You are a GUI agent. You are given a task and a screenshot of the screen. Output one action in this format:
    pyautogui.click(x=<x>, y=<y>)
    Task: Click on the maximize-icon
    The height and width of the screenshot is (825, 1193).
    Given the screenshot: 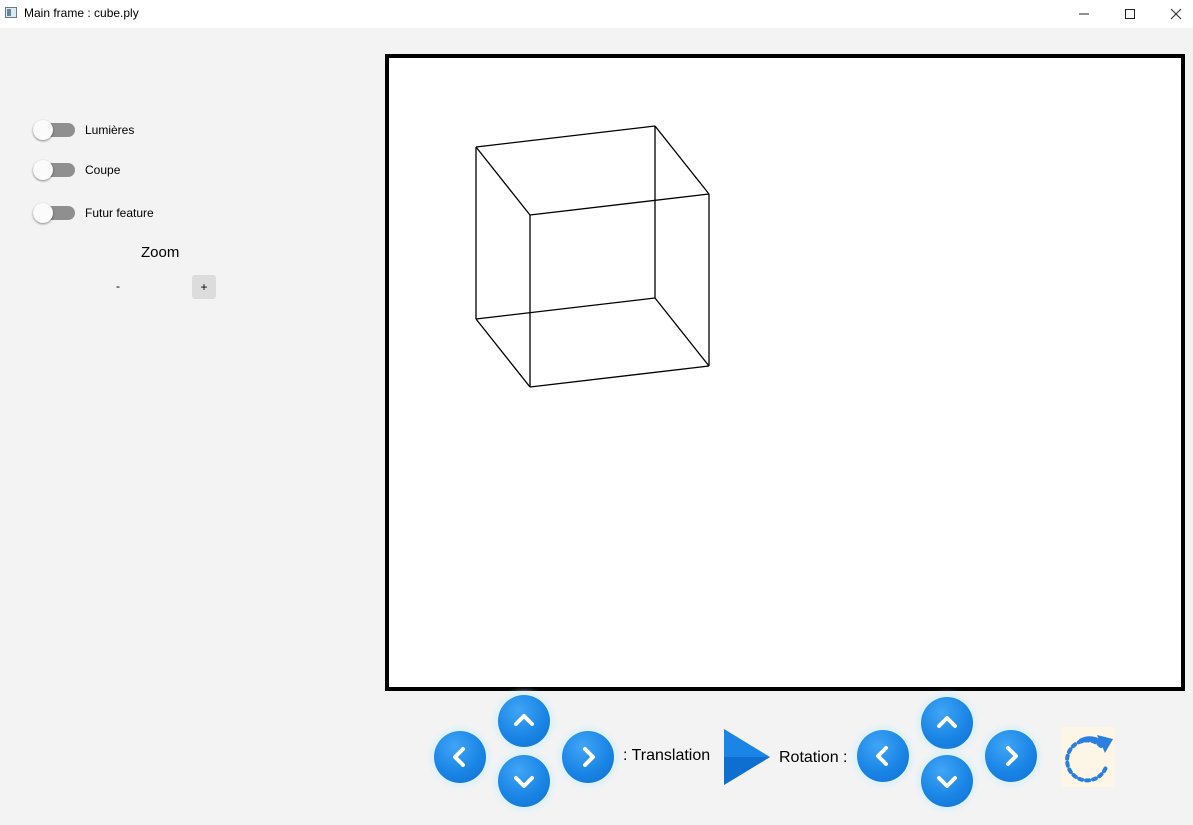 What is the action you would take?
    pyautogui.click(x=1130, y=14)
    